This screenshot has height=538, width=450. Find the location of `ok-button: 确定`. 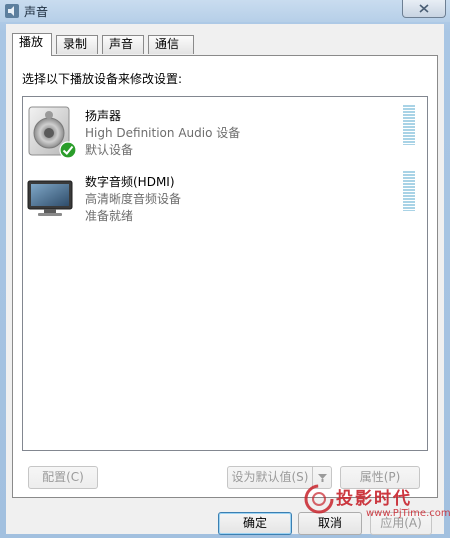

ok-button: 确定 is located at coordinates (255, 523).